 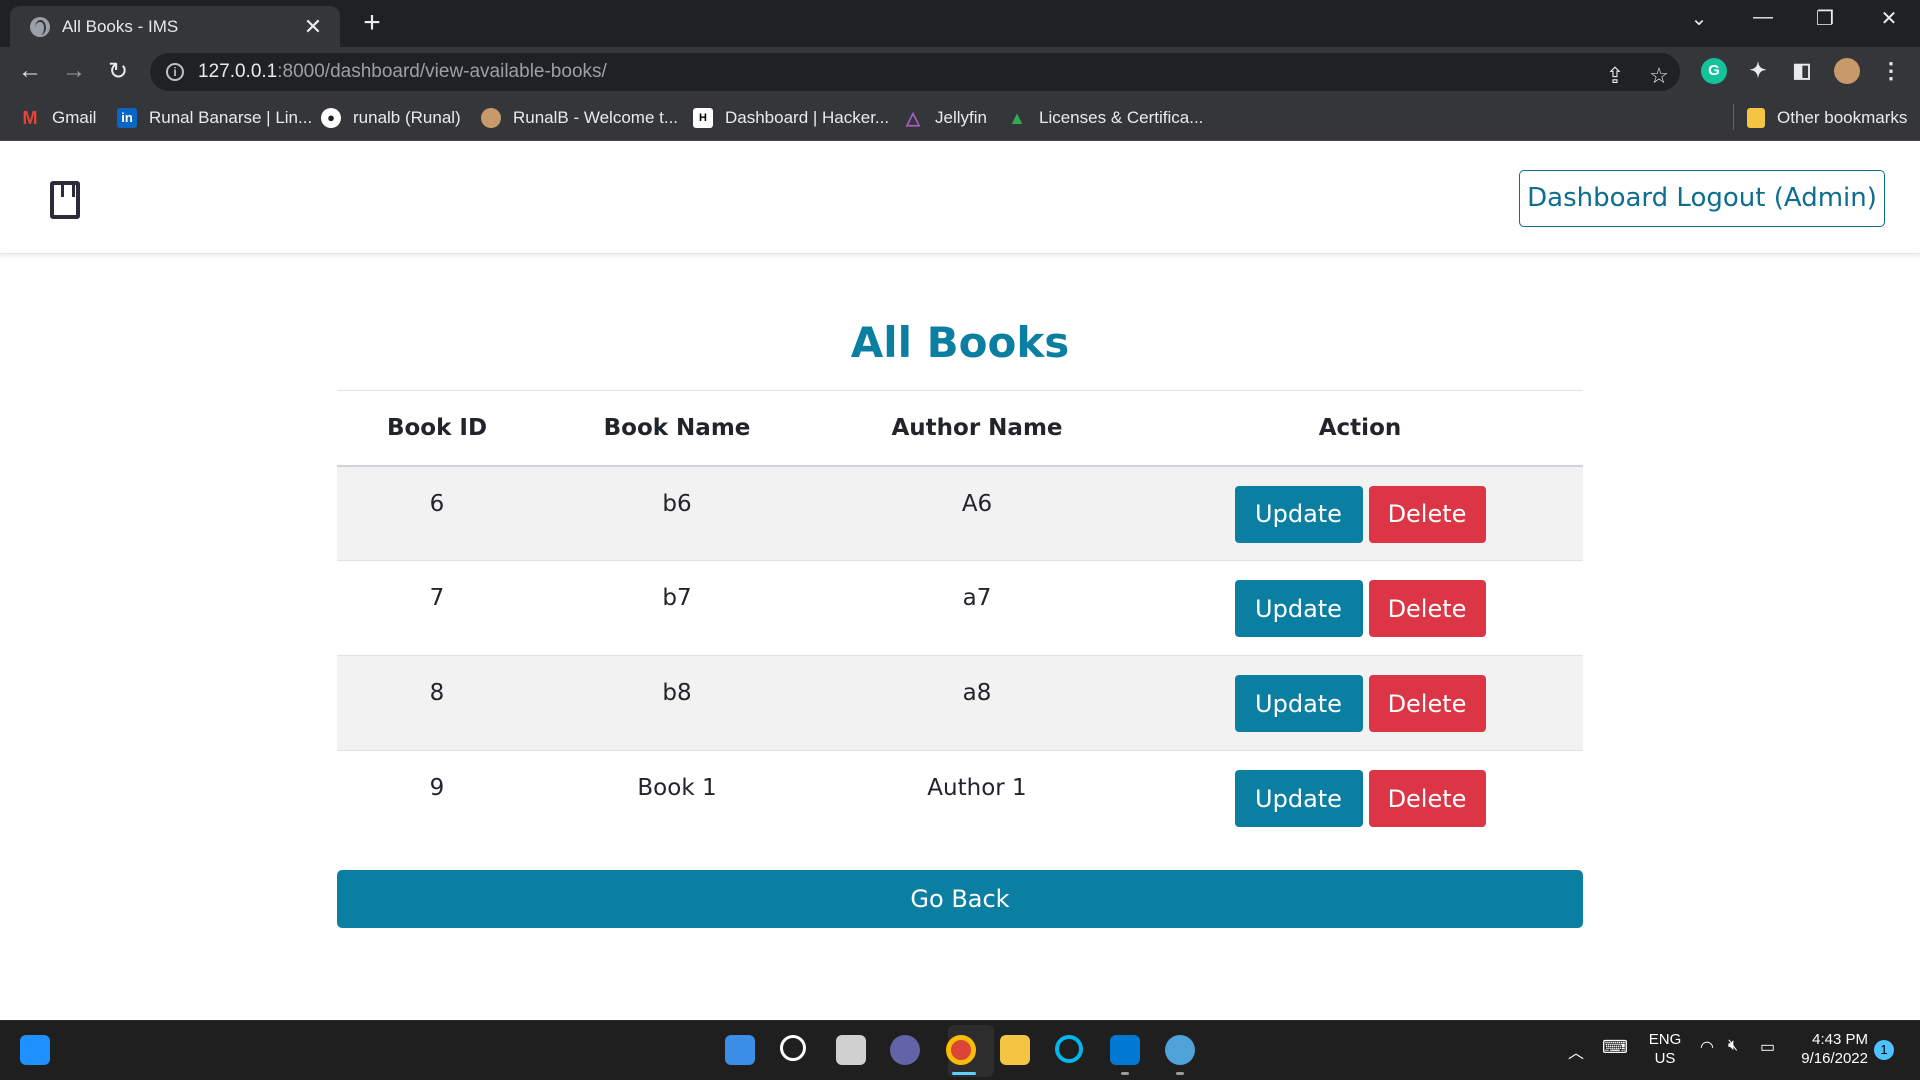 I want to click on author-name-cell: a7, so click(x=977, y=608).